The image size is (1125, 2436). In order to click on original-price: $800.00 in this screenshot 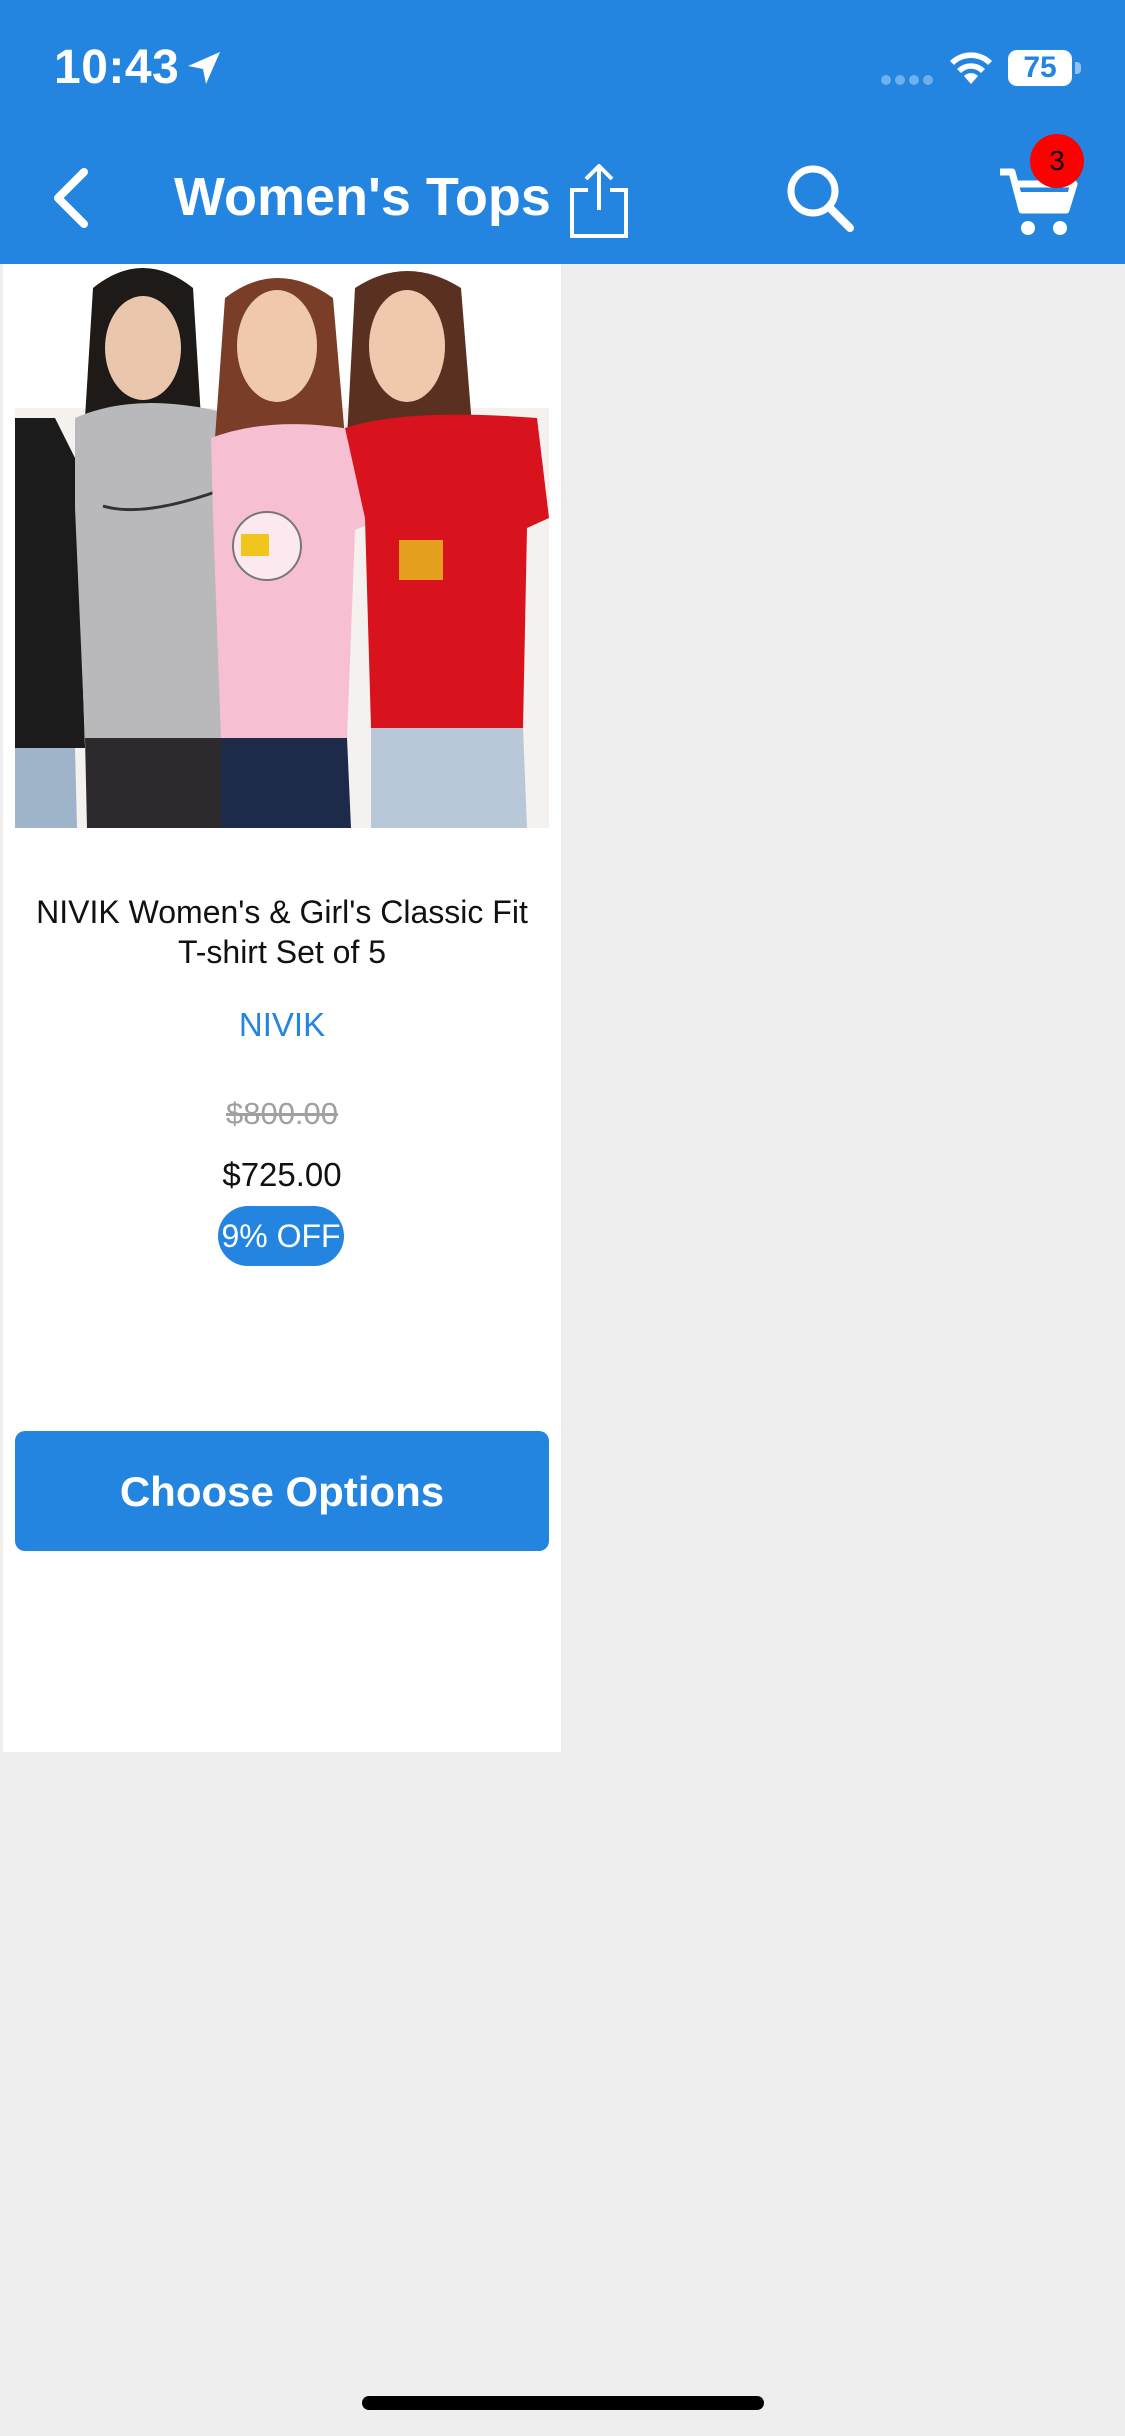, I will do `click(282, 1113)`.